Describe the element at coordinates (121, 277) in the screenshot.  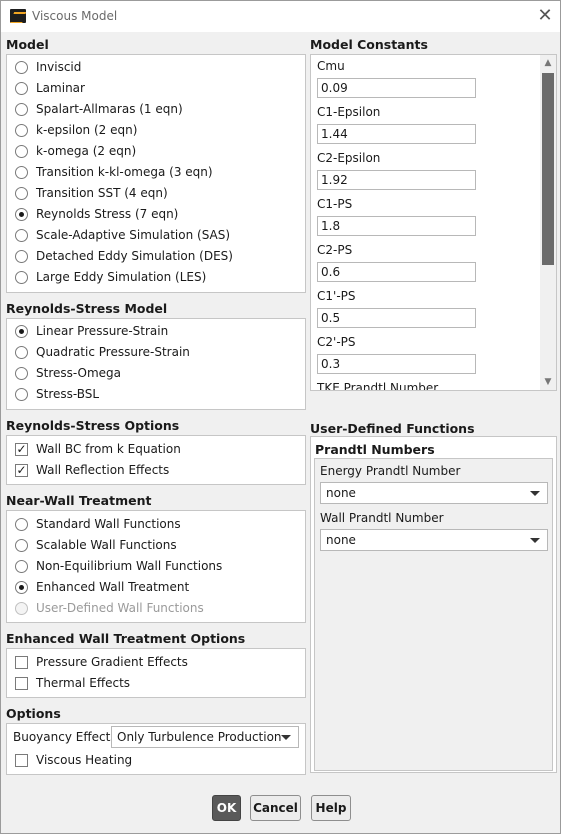
I see `option-label: Large Eddy Simulation (LES)` at that location.